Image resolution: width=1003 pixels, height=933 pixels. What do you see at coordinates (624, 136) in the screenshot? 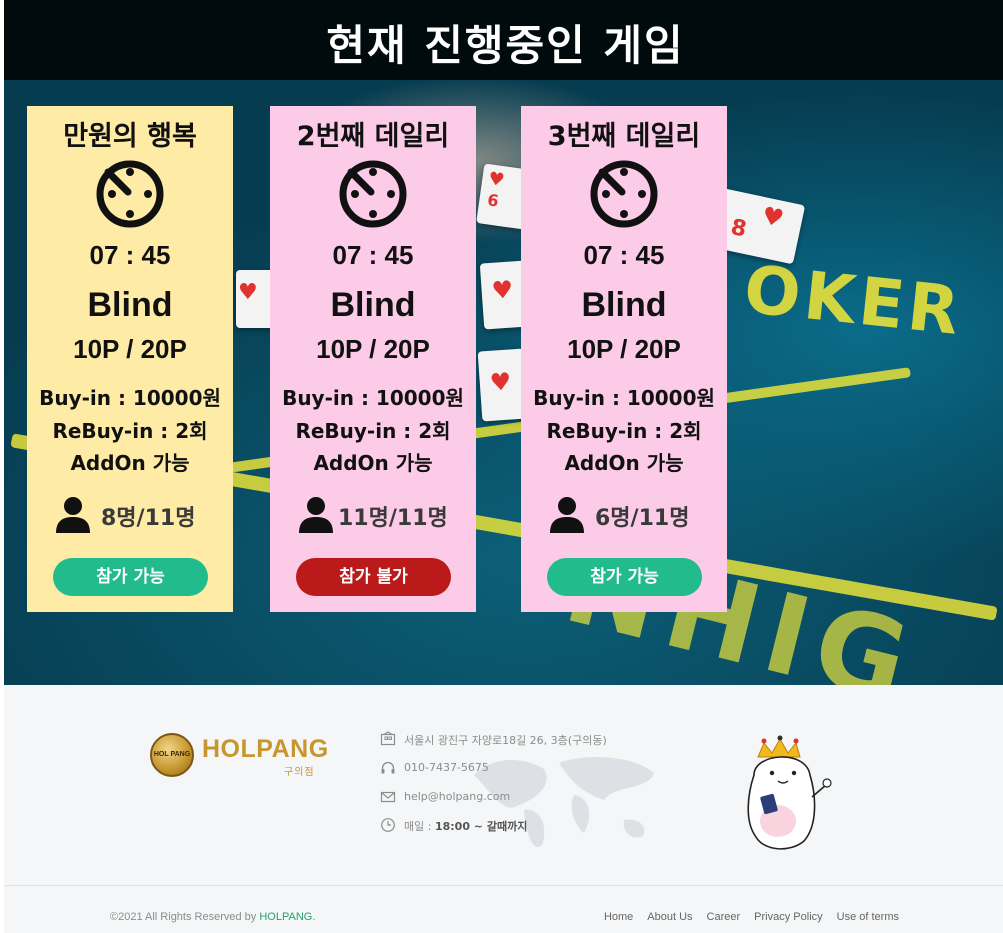
I see `game-name: 3번째 데일리` at bounding box center [624, 136].